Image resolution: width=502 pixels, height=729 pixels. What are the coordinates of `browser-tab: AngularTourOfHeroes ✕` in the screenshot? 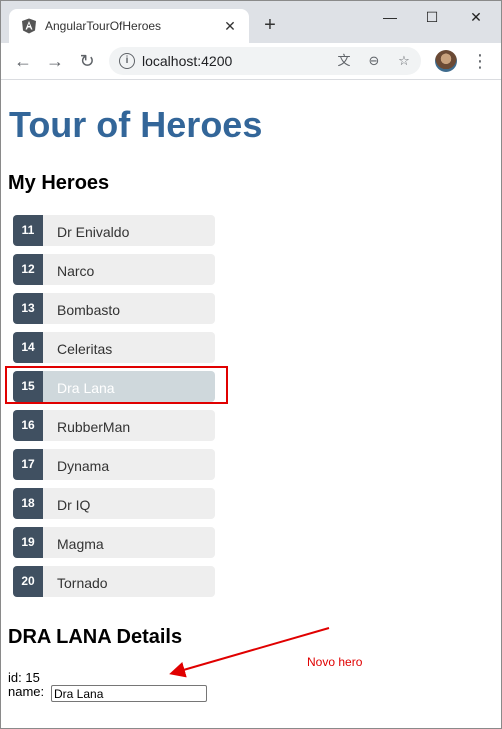 It's located at (129, 26).